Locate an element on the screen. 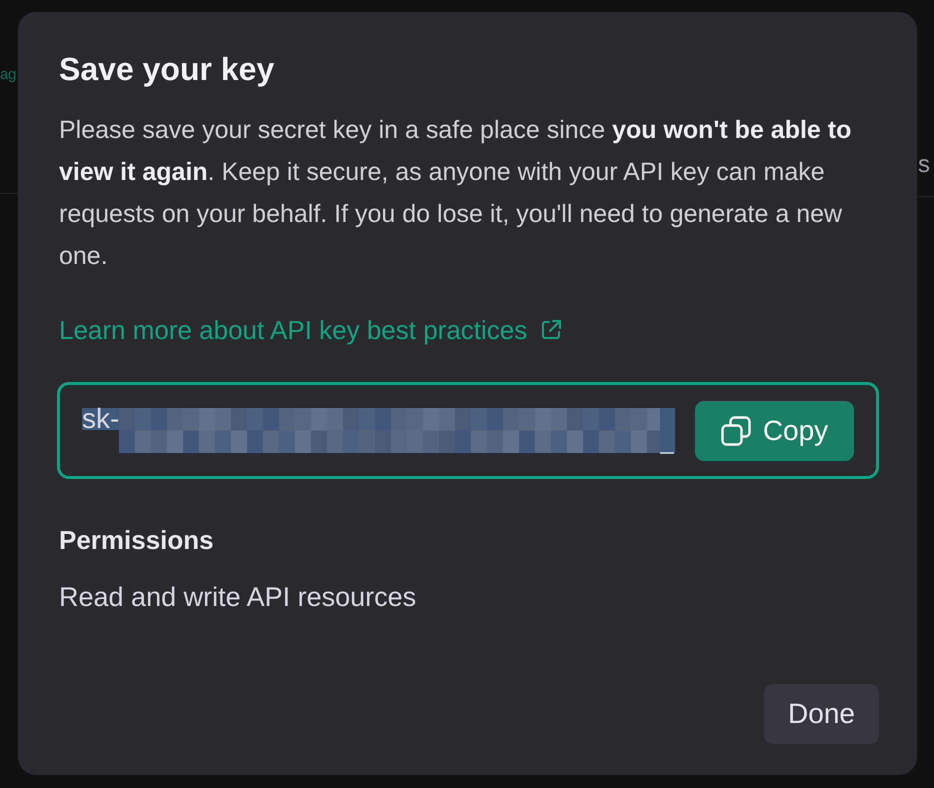 The height and width of the screenshot is (788, 934). api-key-end-text: _ is located at coordinates (668, 430).